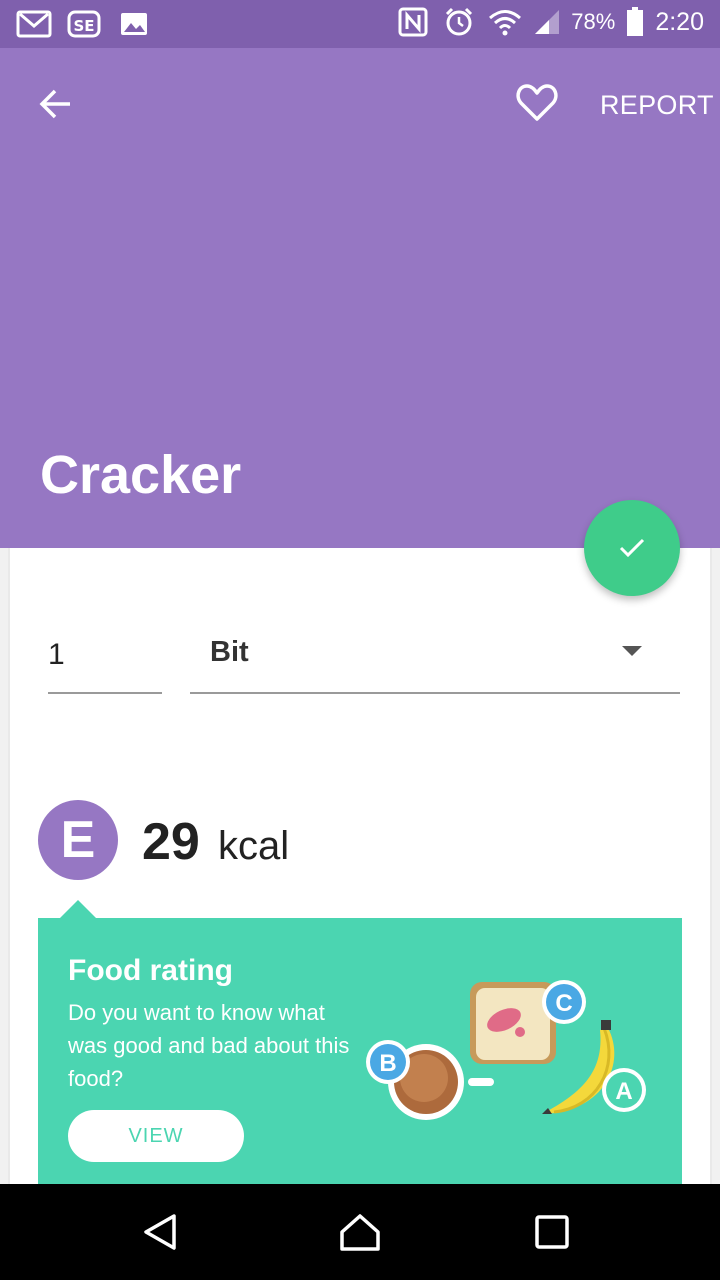 This screenshot has width=720, height=1280. I want to click on wifi-icon, so click(505, 22).